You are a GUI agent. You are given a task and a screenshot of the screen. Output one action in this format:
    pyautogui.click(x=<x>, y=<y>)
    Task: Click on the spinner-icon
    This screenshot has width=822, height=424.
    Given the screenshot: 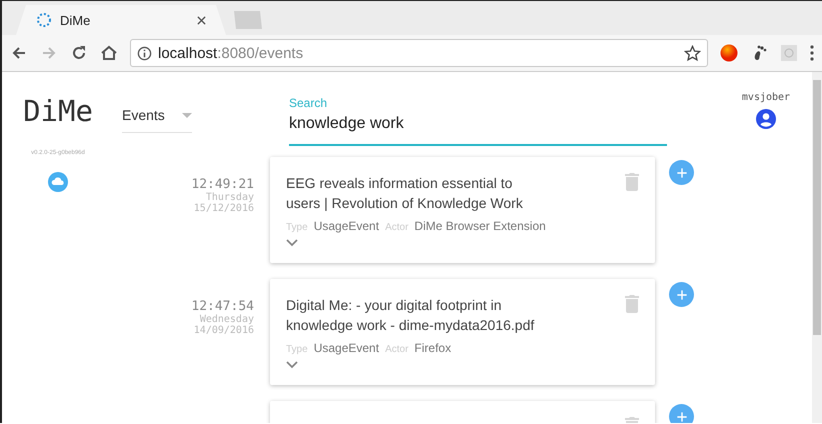 What is the action you would take?
    pyautogui.click(x=44, y=20)
    